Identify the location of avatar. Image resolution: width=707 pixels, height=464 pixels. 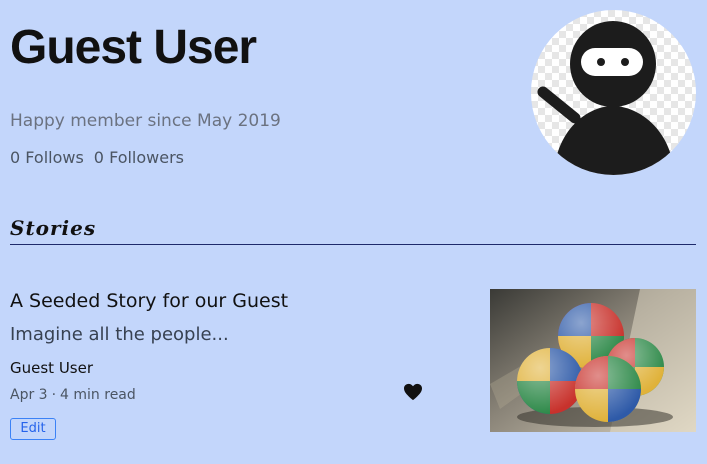
(613, 92).